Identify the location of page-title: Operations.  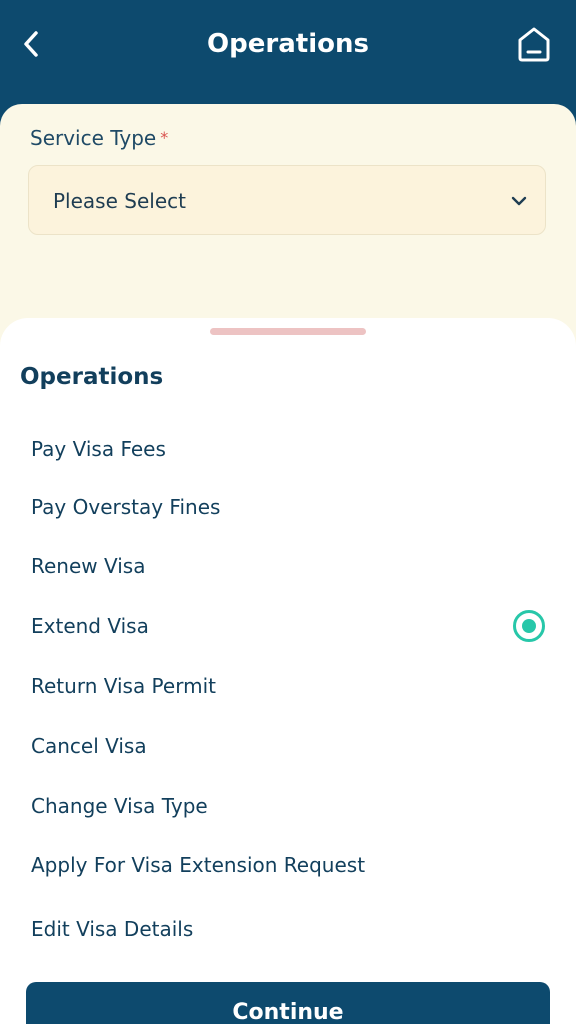
(288, 44).